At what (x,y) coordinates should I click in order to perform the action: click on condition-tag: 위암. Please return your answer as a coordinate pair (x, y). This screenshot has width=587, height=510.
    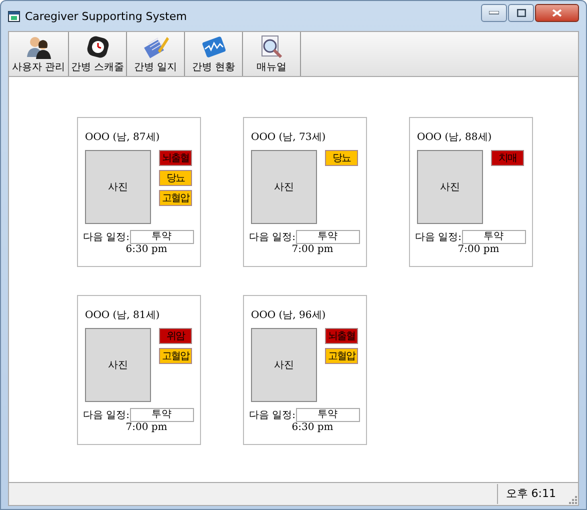
    Looking at the image, I should click on (175, 336).